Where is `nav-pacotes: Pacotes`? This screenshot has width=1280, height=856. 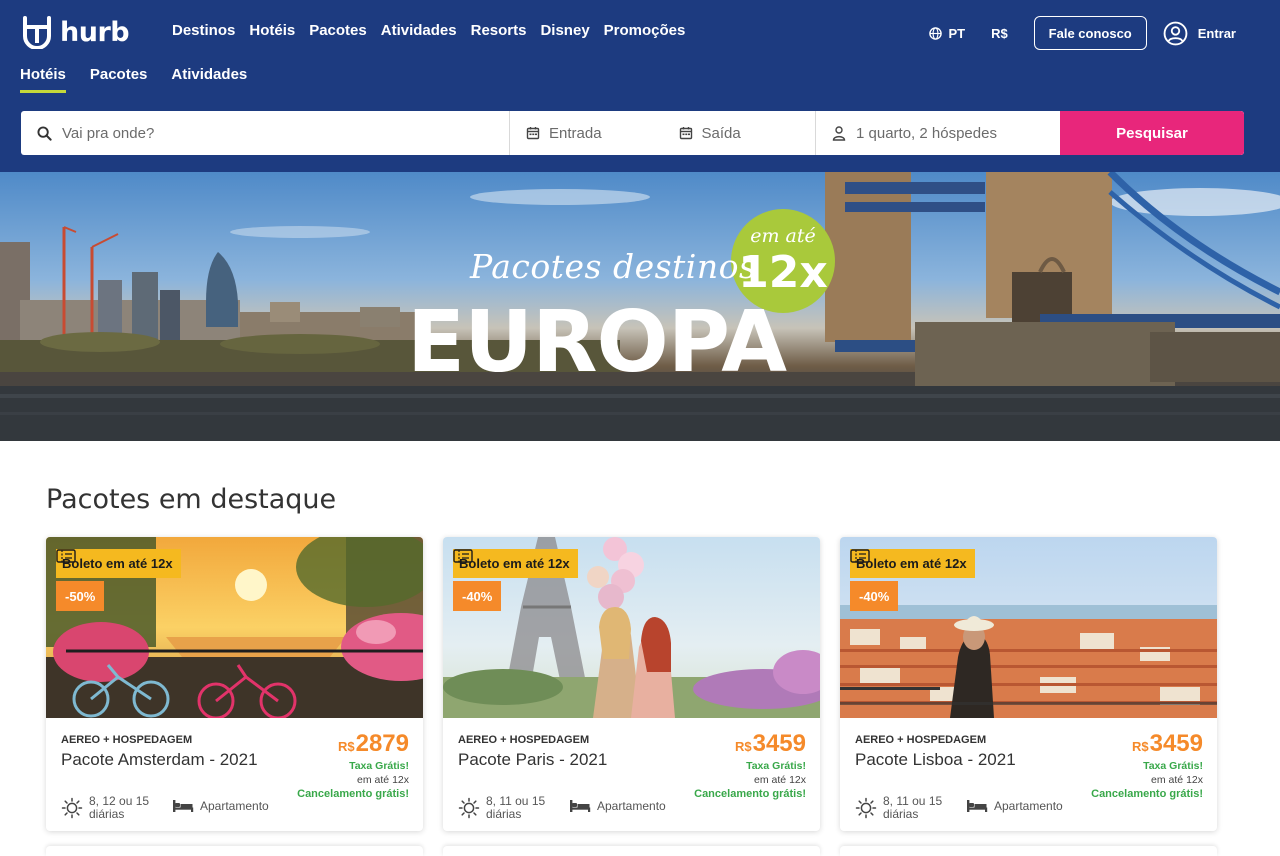 nav-pacotes: Pacotes is located at coordinates (338, 30).